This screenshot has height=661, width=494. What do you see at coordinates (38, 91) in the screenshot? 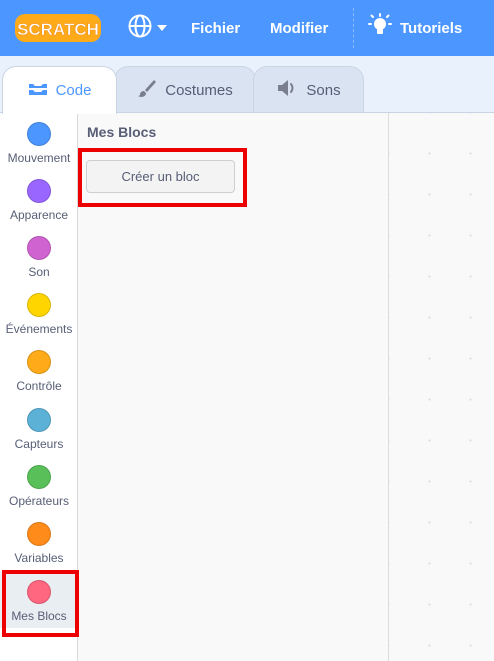
I see `code-icon` at bounding box center [38, 91].